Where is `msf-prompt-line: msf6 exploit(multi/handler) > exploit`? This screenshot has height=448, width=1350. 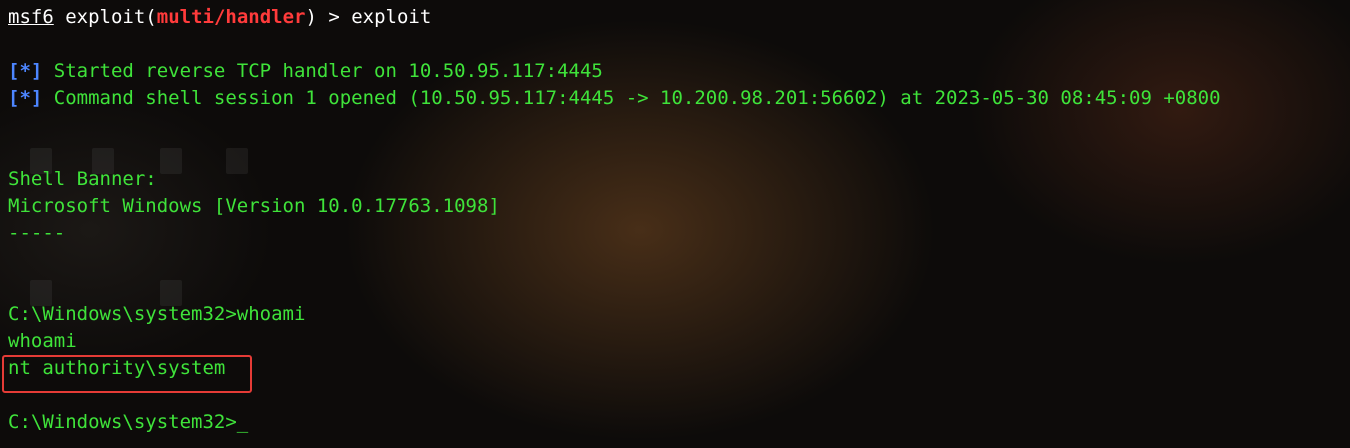 msf-prompt-line: msf6 exploit(multi/handler) > exploit is located at coordinates (220, 17).